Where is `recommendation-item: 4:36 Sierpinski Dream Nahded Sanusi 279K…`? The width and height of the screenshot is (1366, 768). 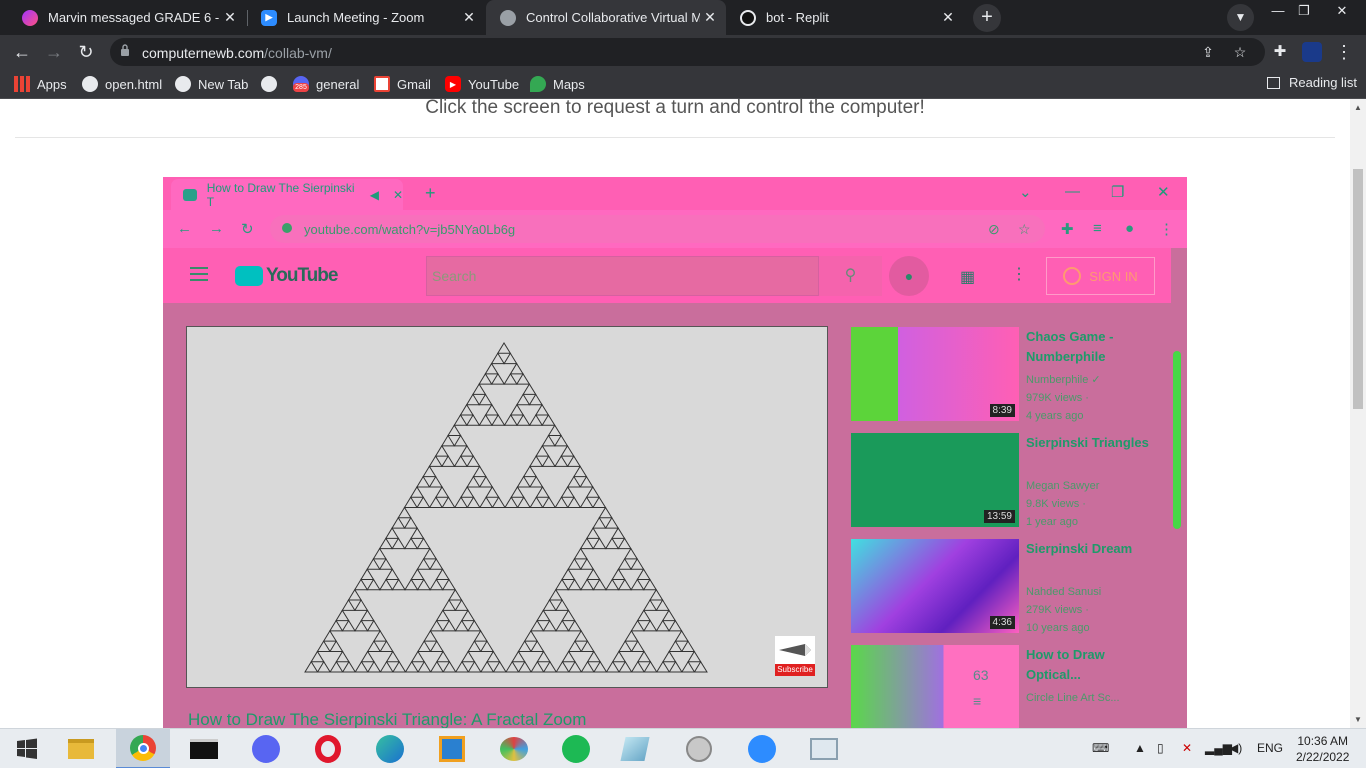 recommendation-item: 4:36 Sierpinski Dream Nahded Sanusi 279K… is located at coordinates (1001, 587).